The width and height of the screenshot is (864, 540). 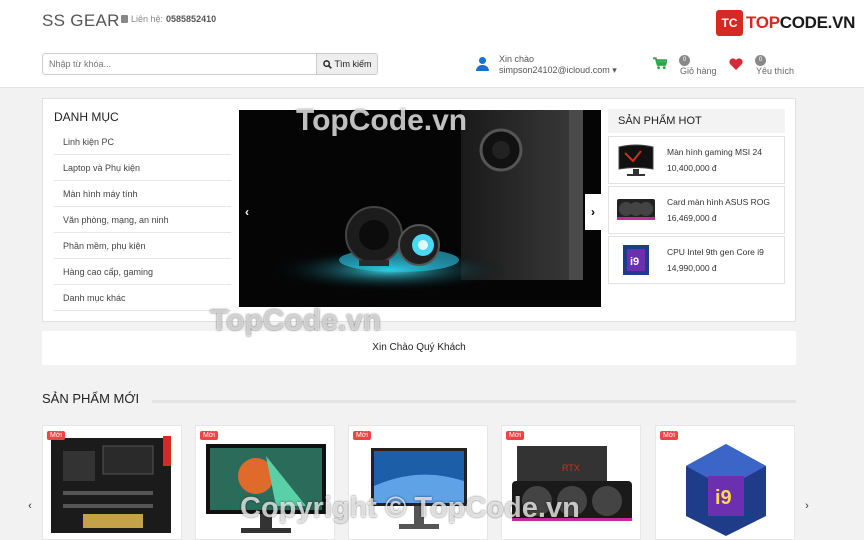 I want to click on greeting-text: Xin chào, so click(x=517, y=59).